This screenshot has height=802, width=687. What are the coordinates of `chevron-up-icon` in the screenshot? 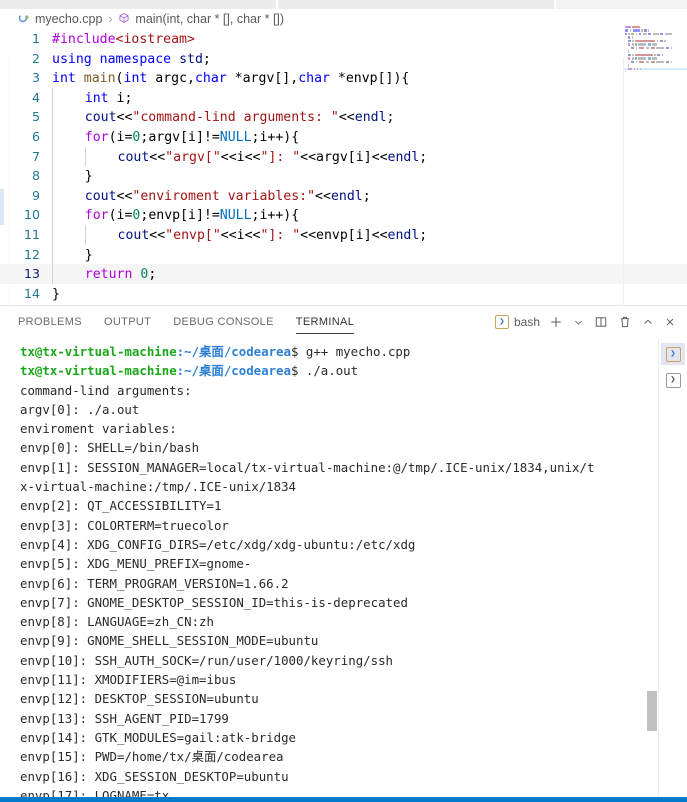 It's located at (648, 322).